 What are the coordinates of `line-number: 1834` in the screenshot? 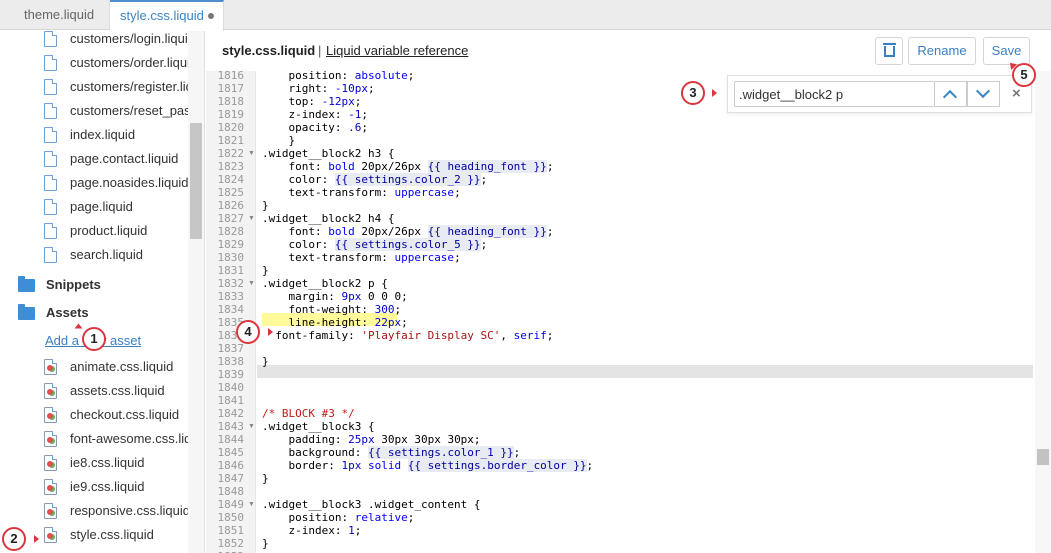 It's located at (231, 309).